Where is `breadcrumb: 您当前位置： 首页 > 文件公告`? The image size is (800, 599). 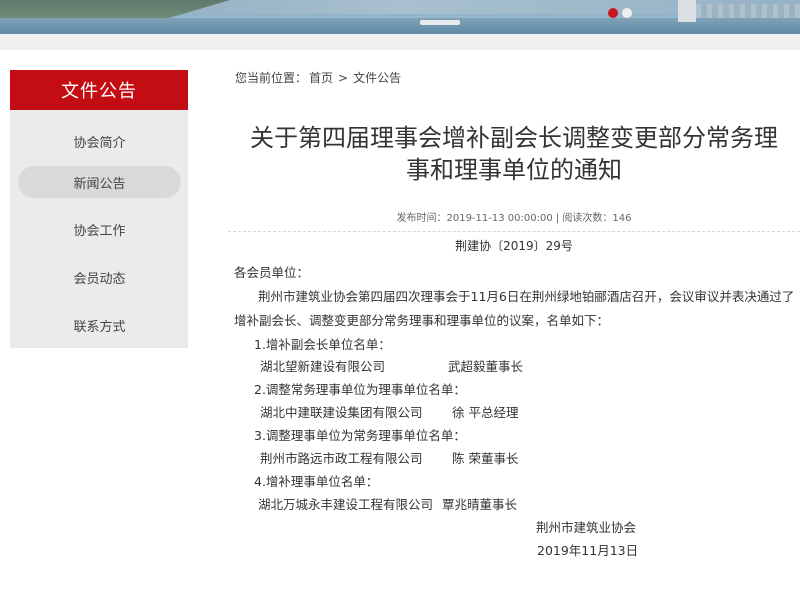 breadcrumb: 您当前位置： 首页 > 文件公告 is located at coordinates (318, 77).